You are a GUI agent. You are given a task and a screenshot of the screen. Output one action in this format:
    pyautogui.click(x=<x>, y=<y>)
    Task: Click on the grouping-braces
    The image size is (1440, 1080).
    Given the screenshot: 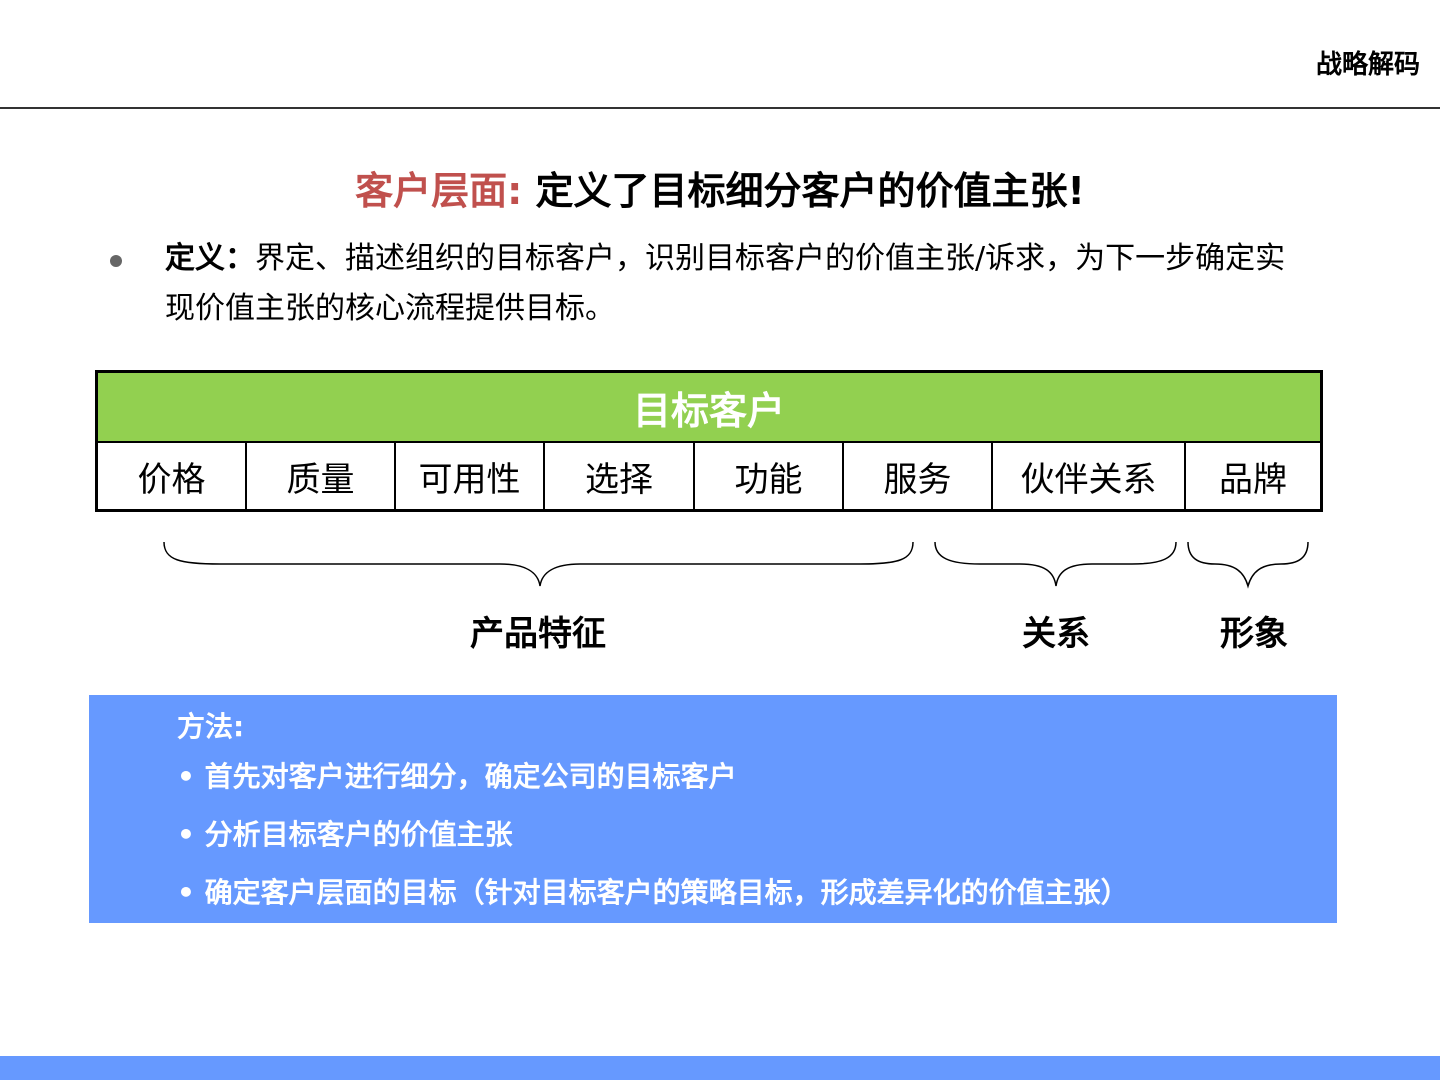 What is the action you would take?
    pyautogui.click(x=736, y=565)
    